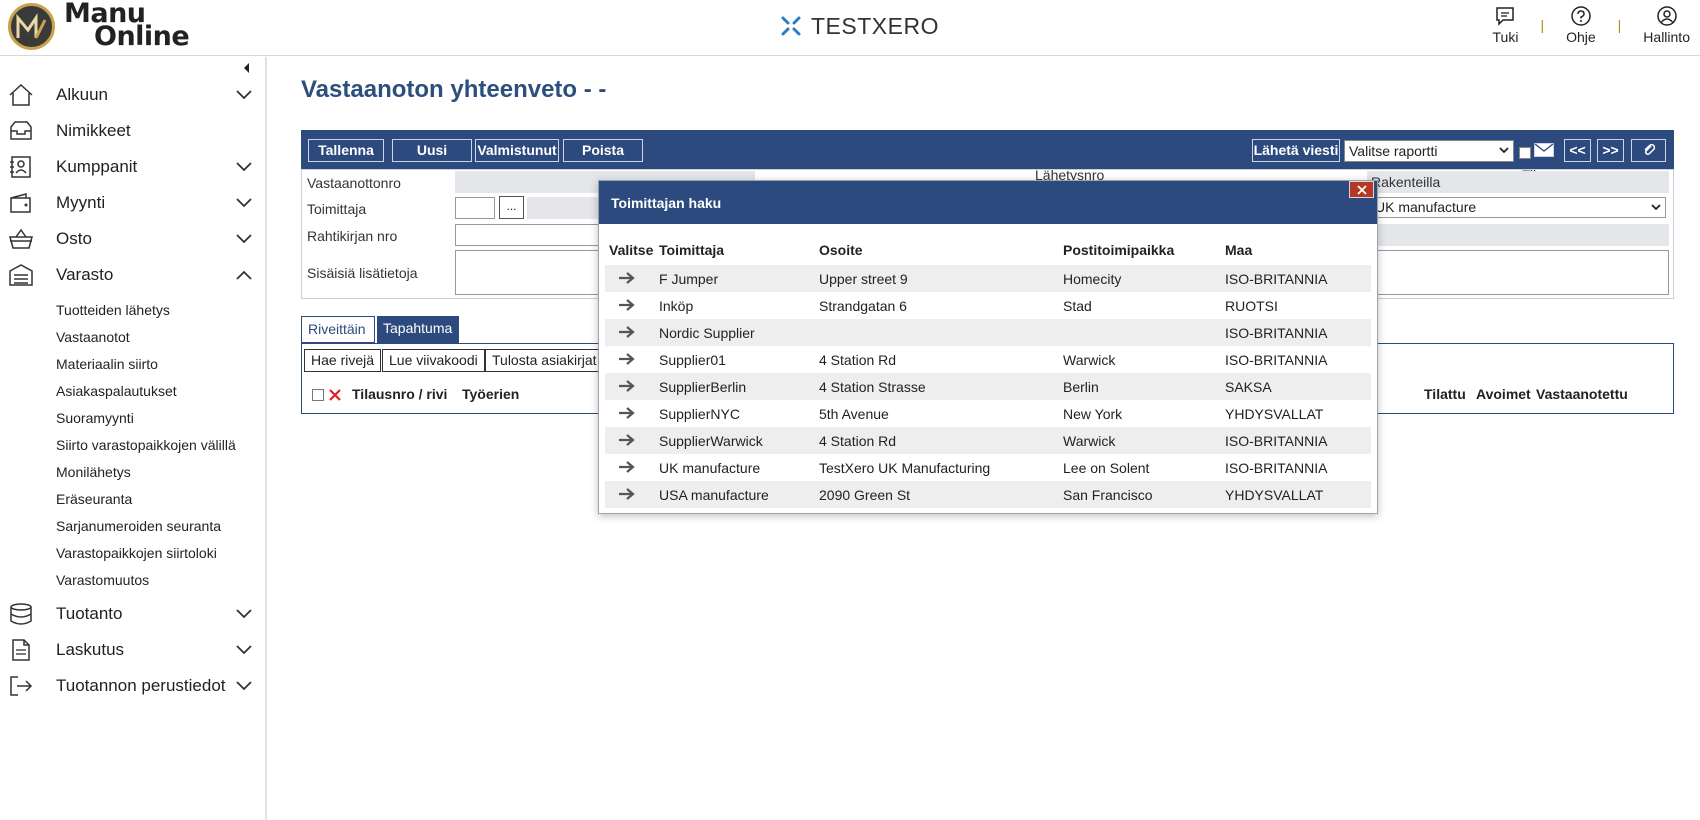 The height and width of the screenshot is (820, 1700). What do you see at coordinates (132, 337) in the screenshot?
I see `sidebar-subitem-vastaanotot: Vastaanotot` at bounding box center [132, 337].